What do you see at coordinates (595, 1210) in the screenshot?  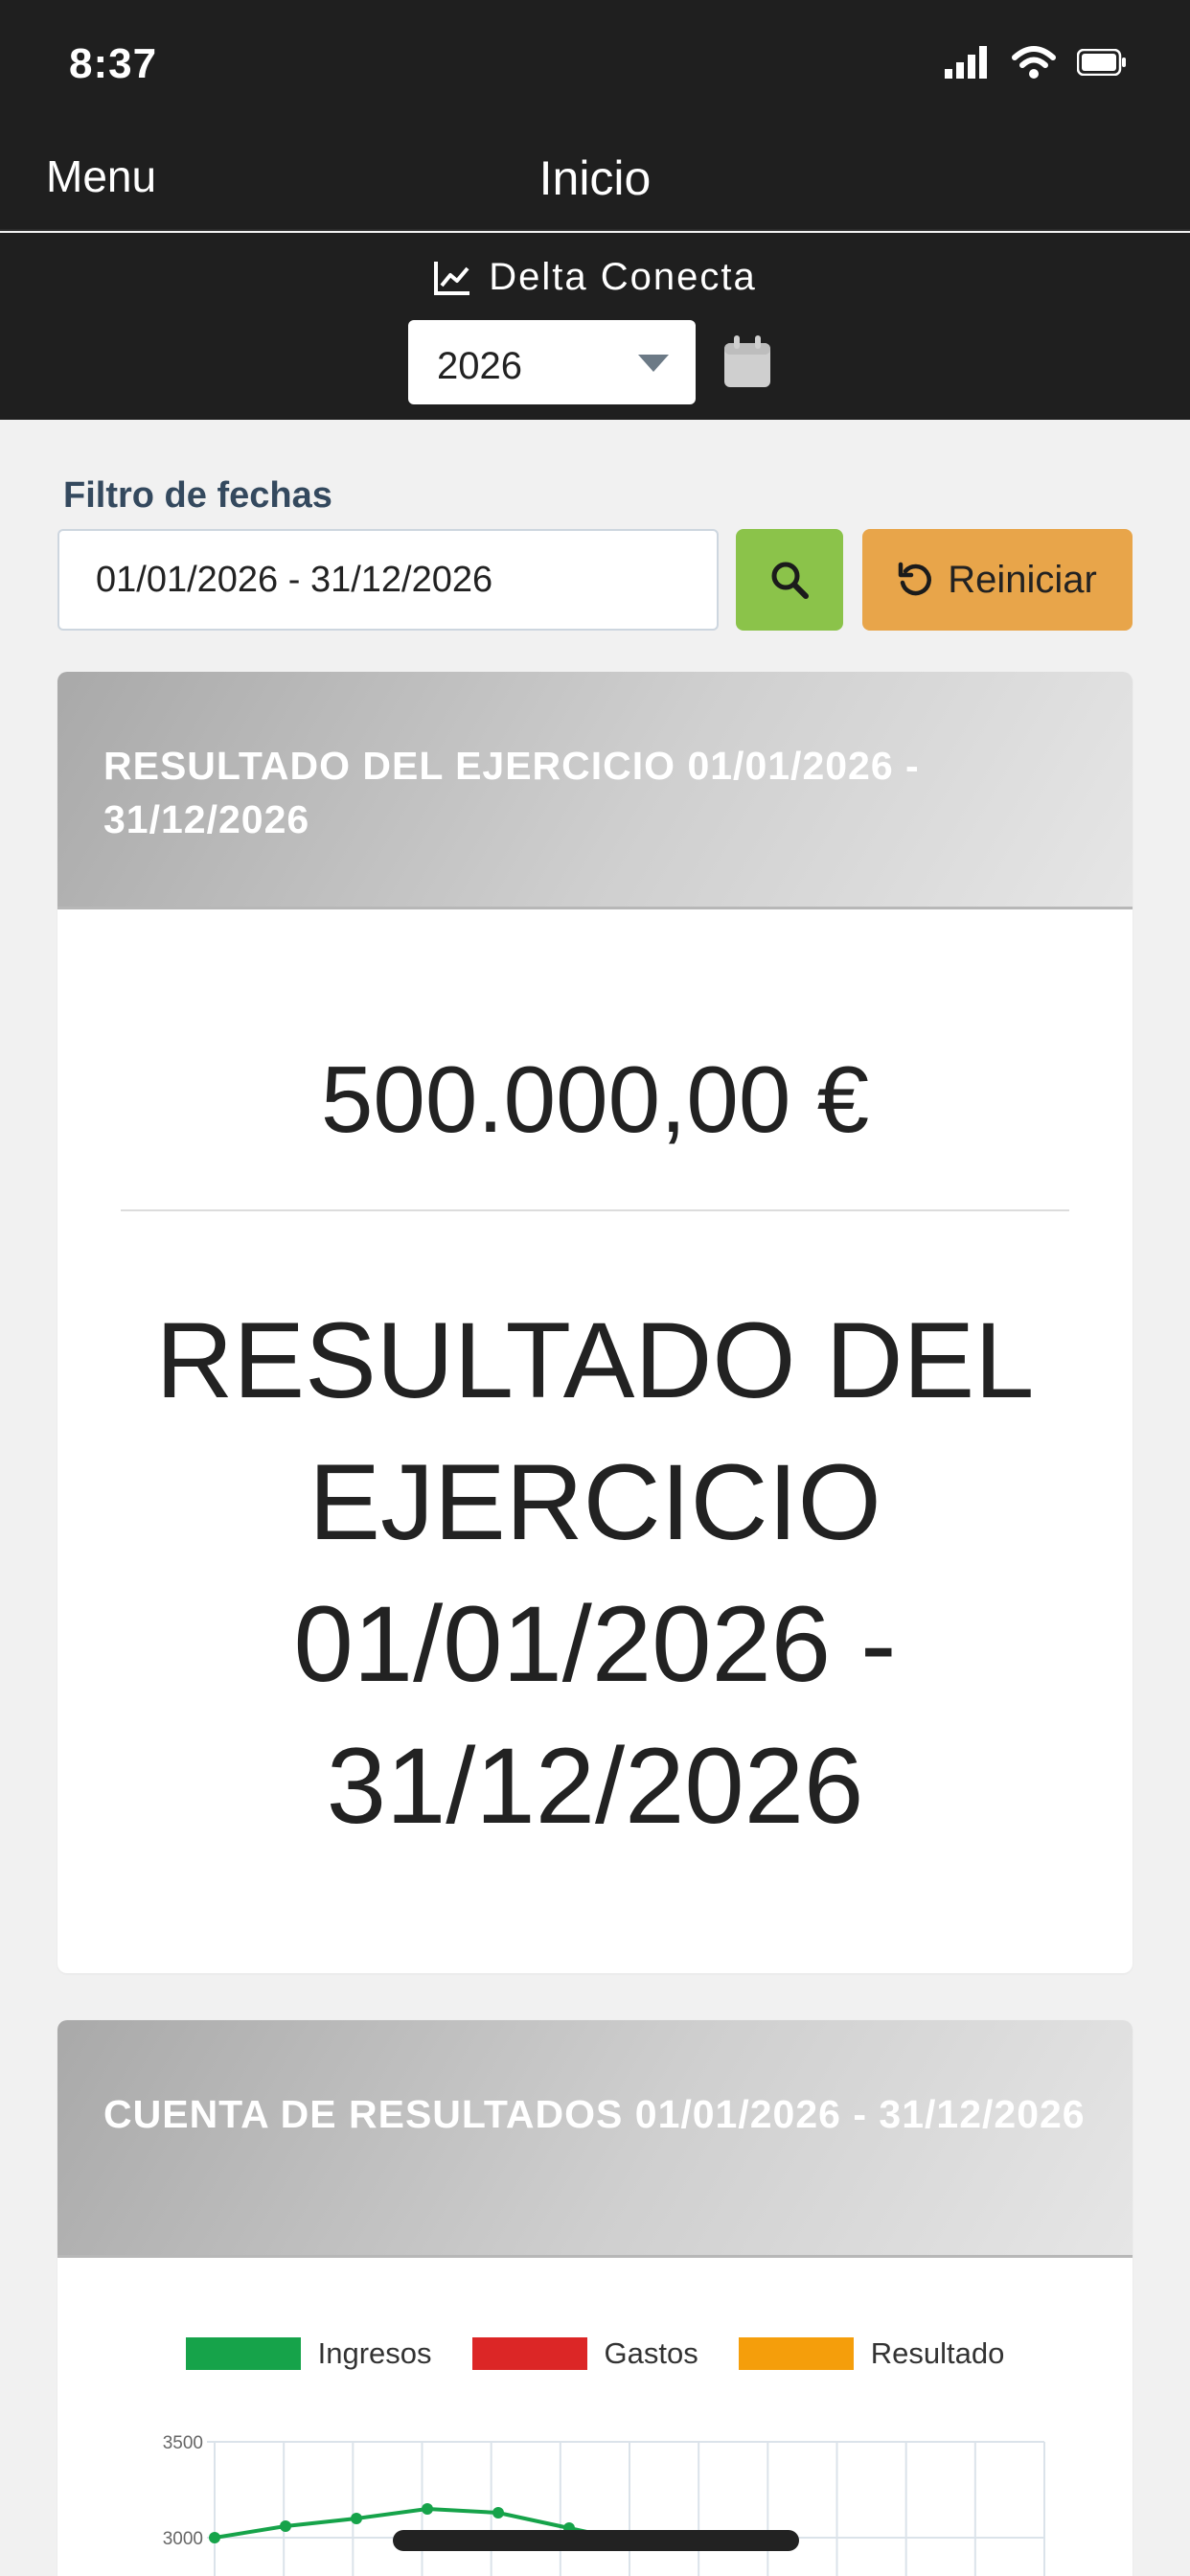 I see `divider` at bounding box center [595, 1210].